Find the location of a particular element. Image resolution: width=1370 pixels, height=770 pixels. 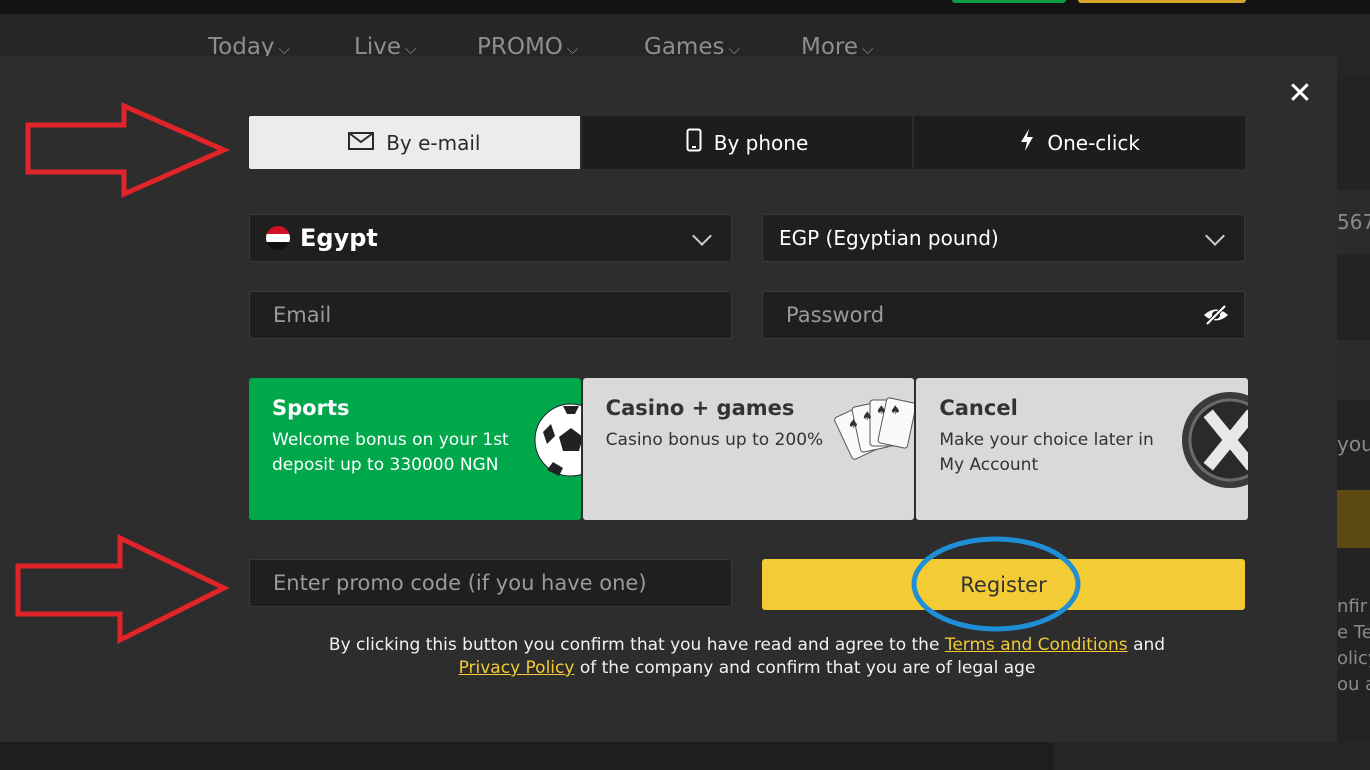

lightning-icon is located at coordinates (1027, 142).